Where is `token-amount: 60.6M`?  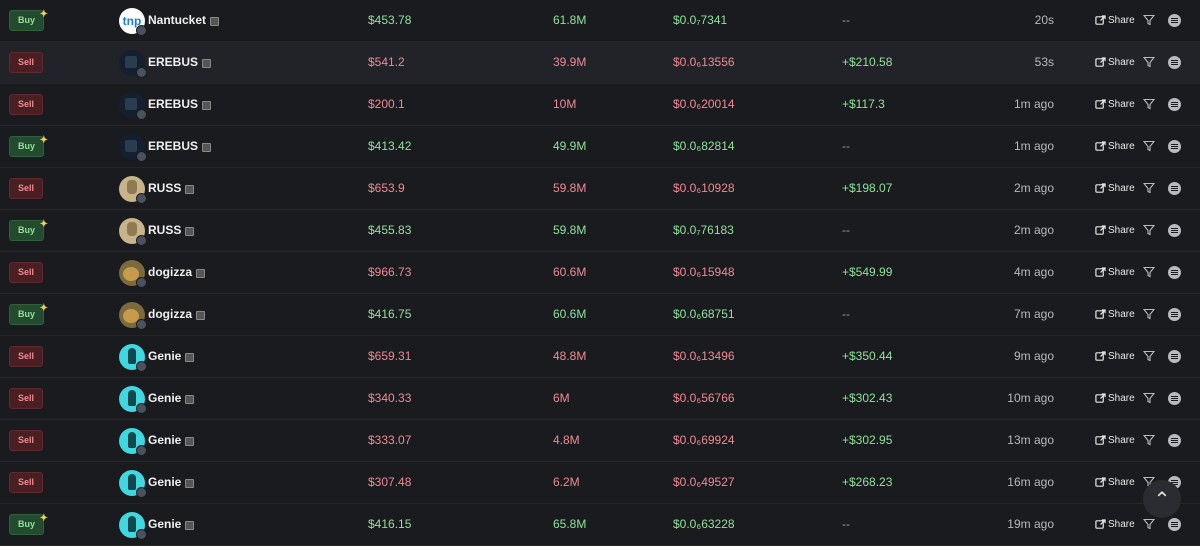
token-amount: 60.6M is located at coordinates (570, 272).